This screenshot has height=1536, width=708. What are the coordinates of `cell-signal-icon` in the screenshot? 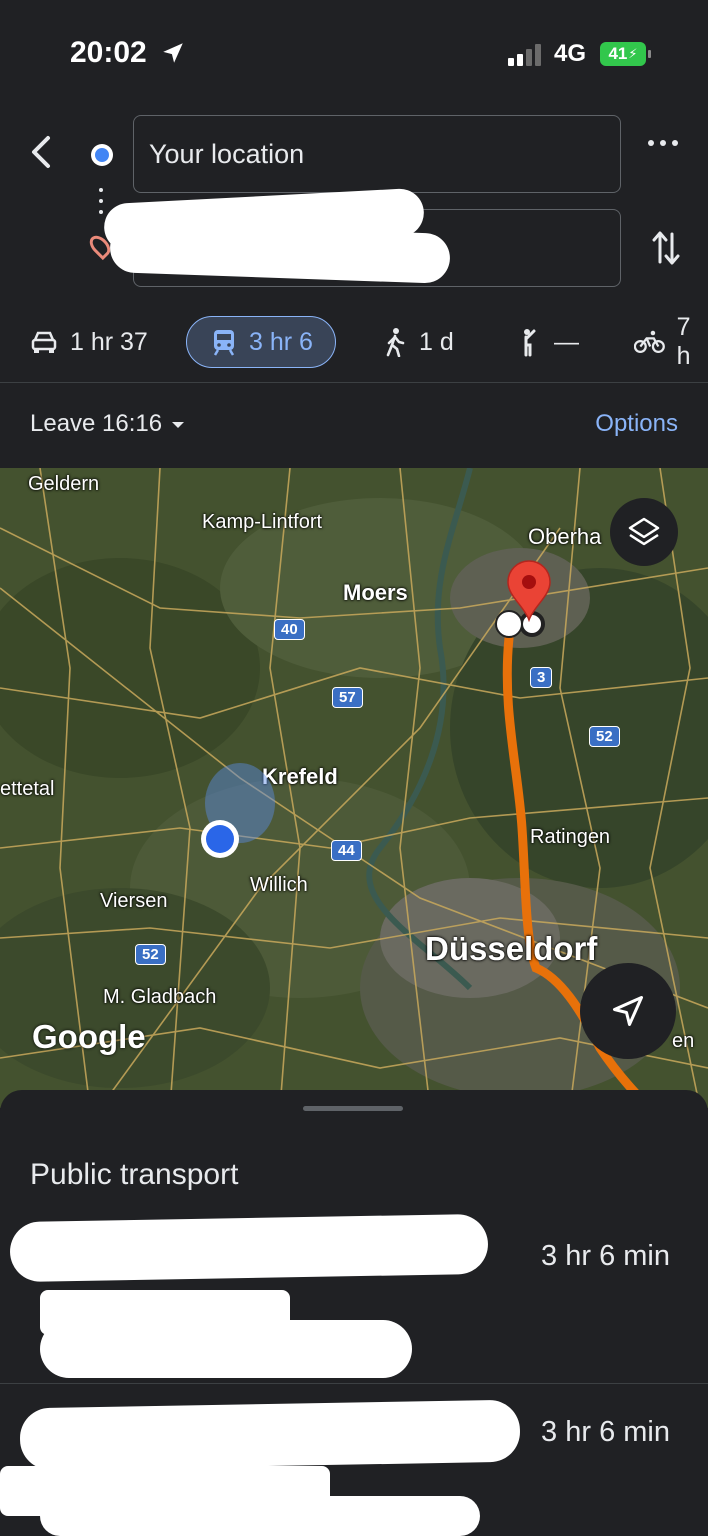 It's located at (524, 55).